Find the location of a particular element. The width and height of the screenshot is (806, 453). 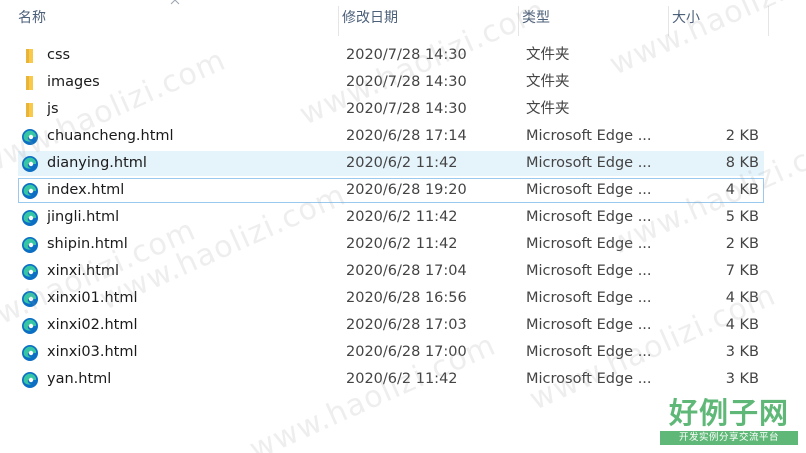

column-header-size: 大小 is located at coordinates (718, 18).